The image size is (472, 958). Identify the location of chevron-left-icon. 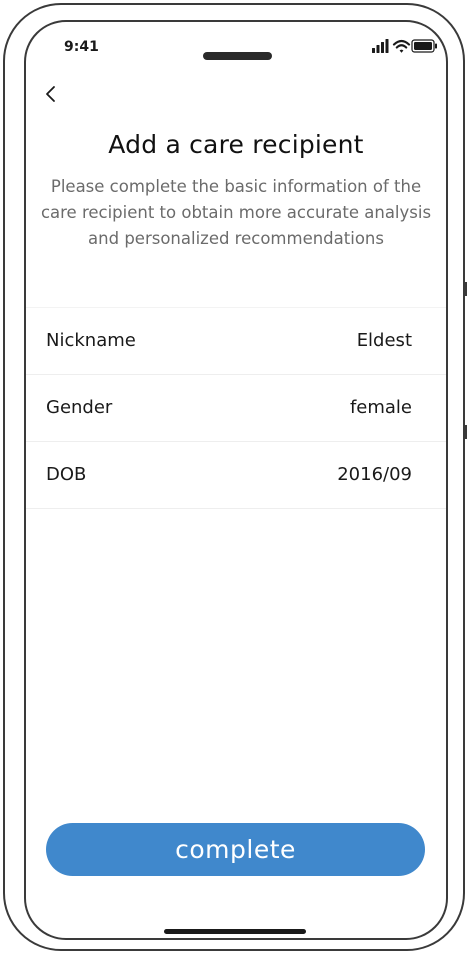
(50, 94).